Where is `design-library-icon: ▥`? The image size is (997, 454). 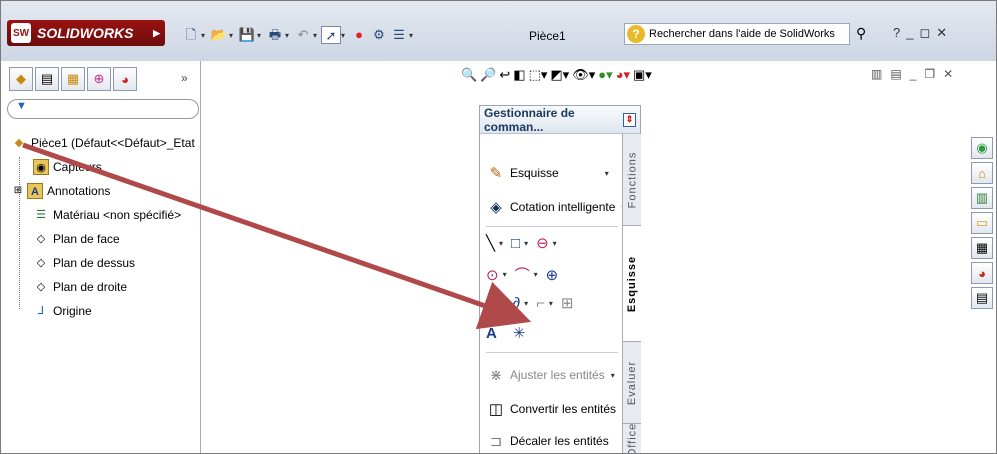
design-library-icon: ▥ is located at coordinates (982, 198).